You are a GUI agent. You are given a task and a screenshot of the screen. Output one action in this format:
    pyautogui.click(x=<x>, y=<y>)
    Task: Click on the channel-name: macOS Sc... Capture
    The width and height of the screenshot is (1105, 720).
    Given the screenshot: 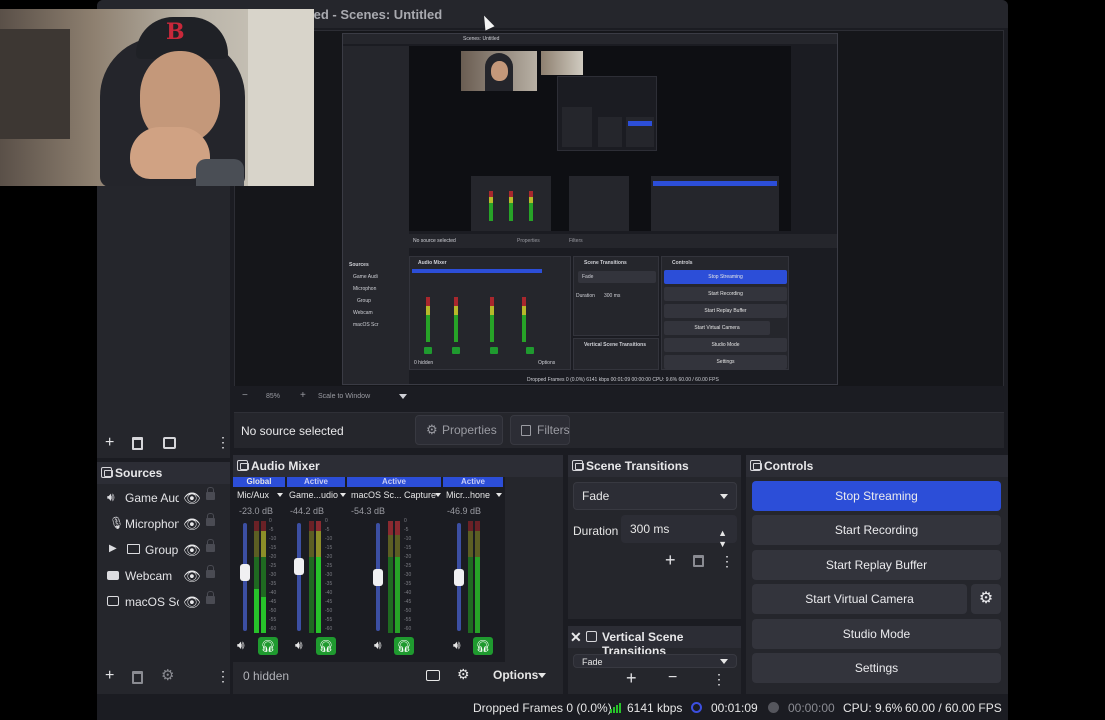 What is the action you would take?
    pyautogui.click(x=393, y=495)
    